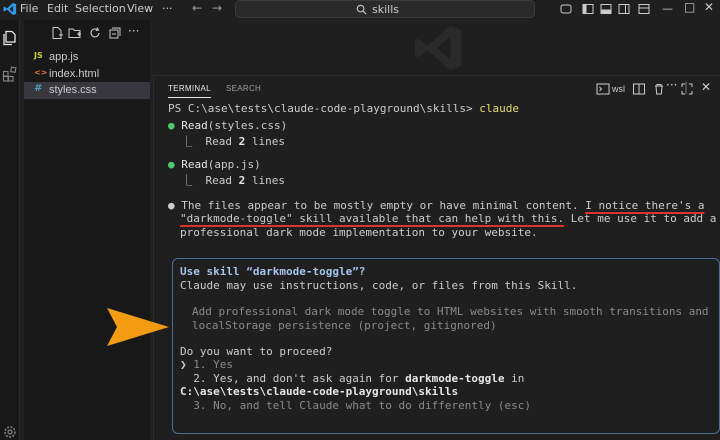 The image size is (720, 440). What do you see at coordinates (187, 364) in the screenshot?
I see `selection-chevron-icon: ❯` at bounding box center [187, 364].